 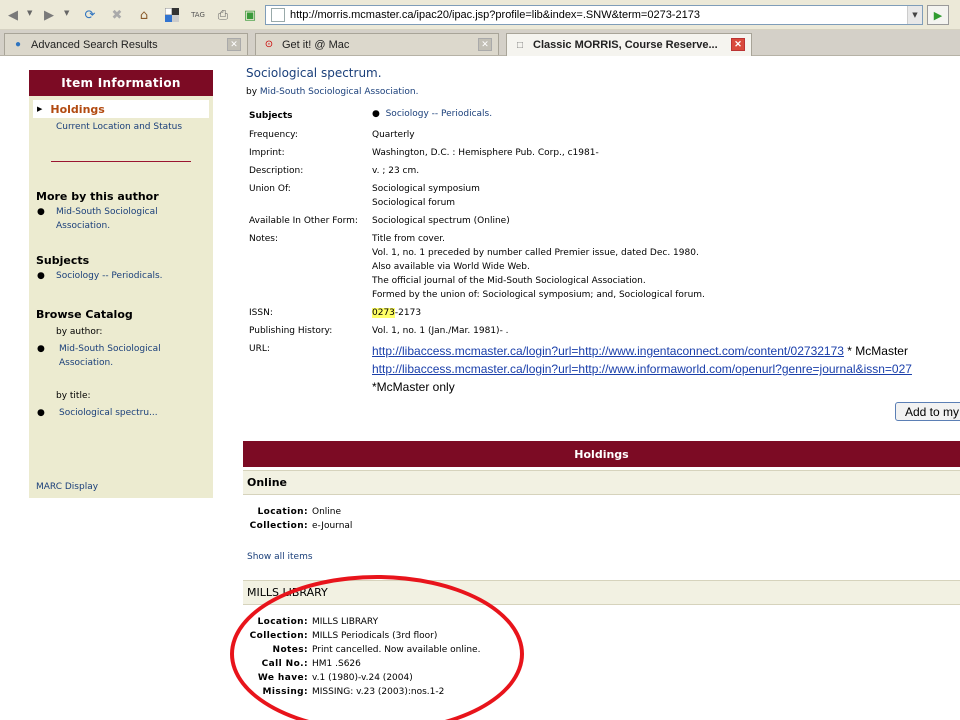 What do you see at coordinates (121, 109) in the screenshot?
I see `sidebar-item-holdings: ▶ Holdings` at bounding box center [121, 109].